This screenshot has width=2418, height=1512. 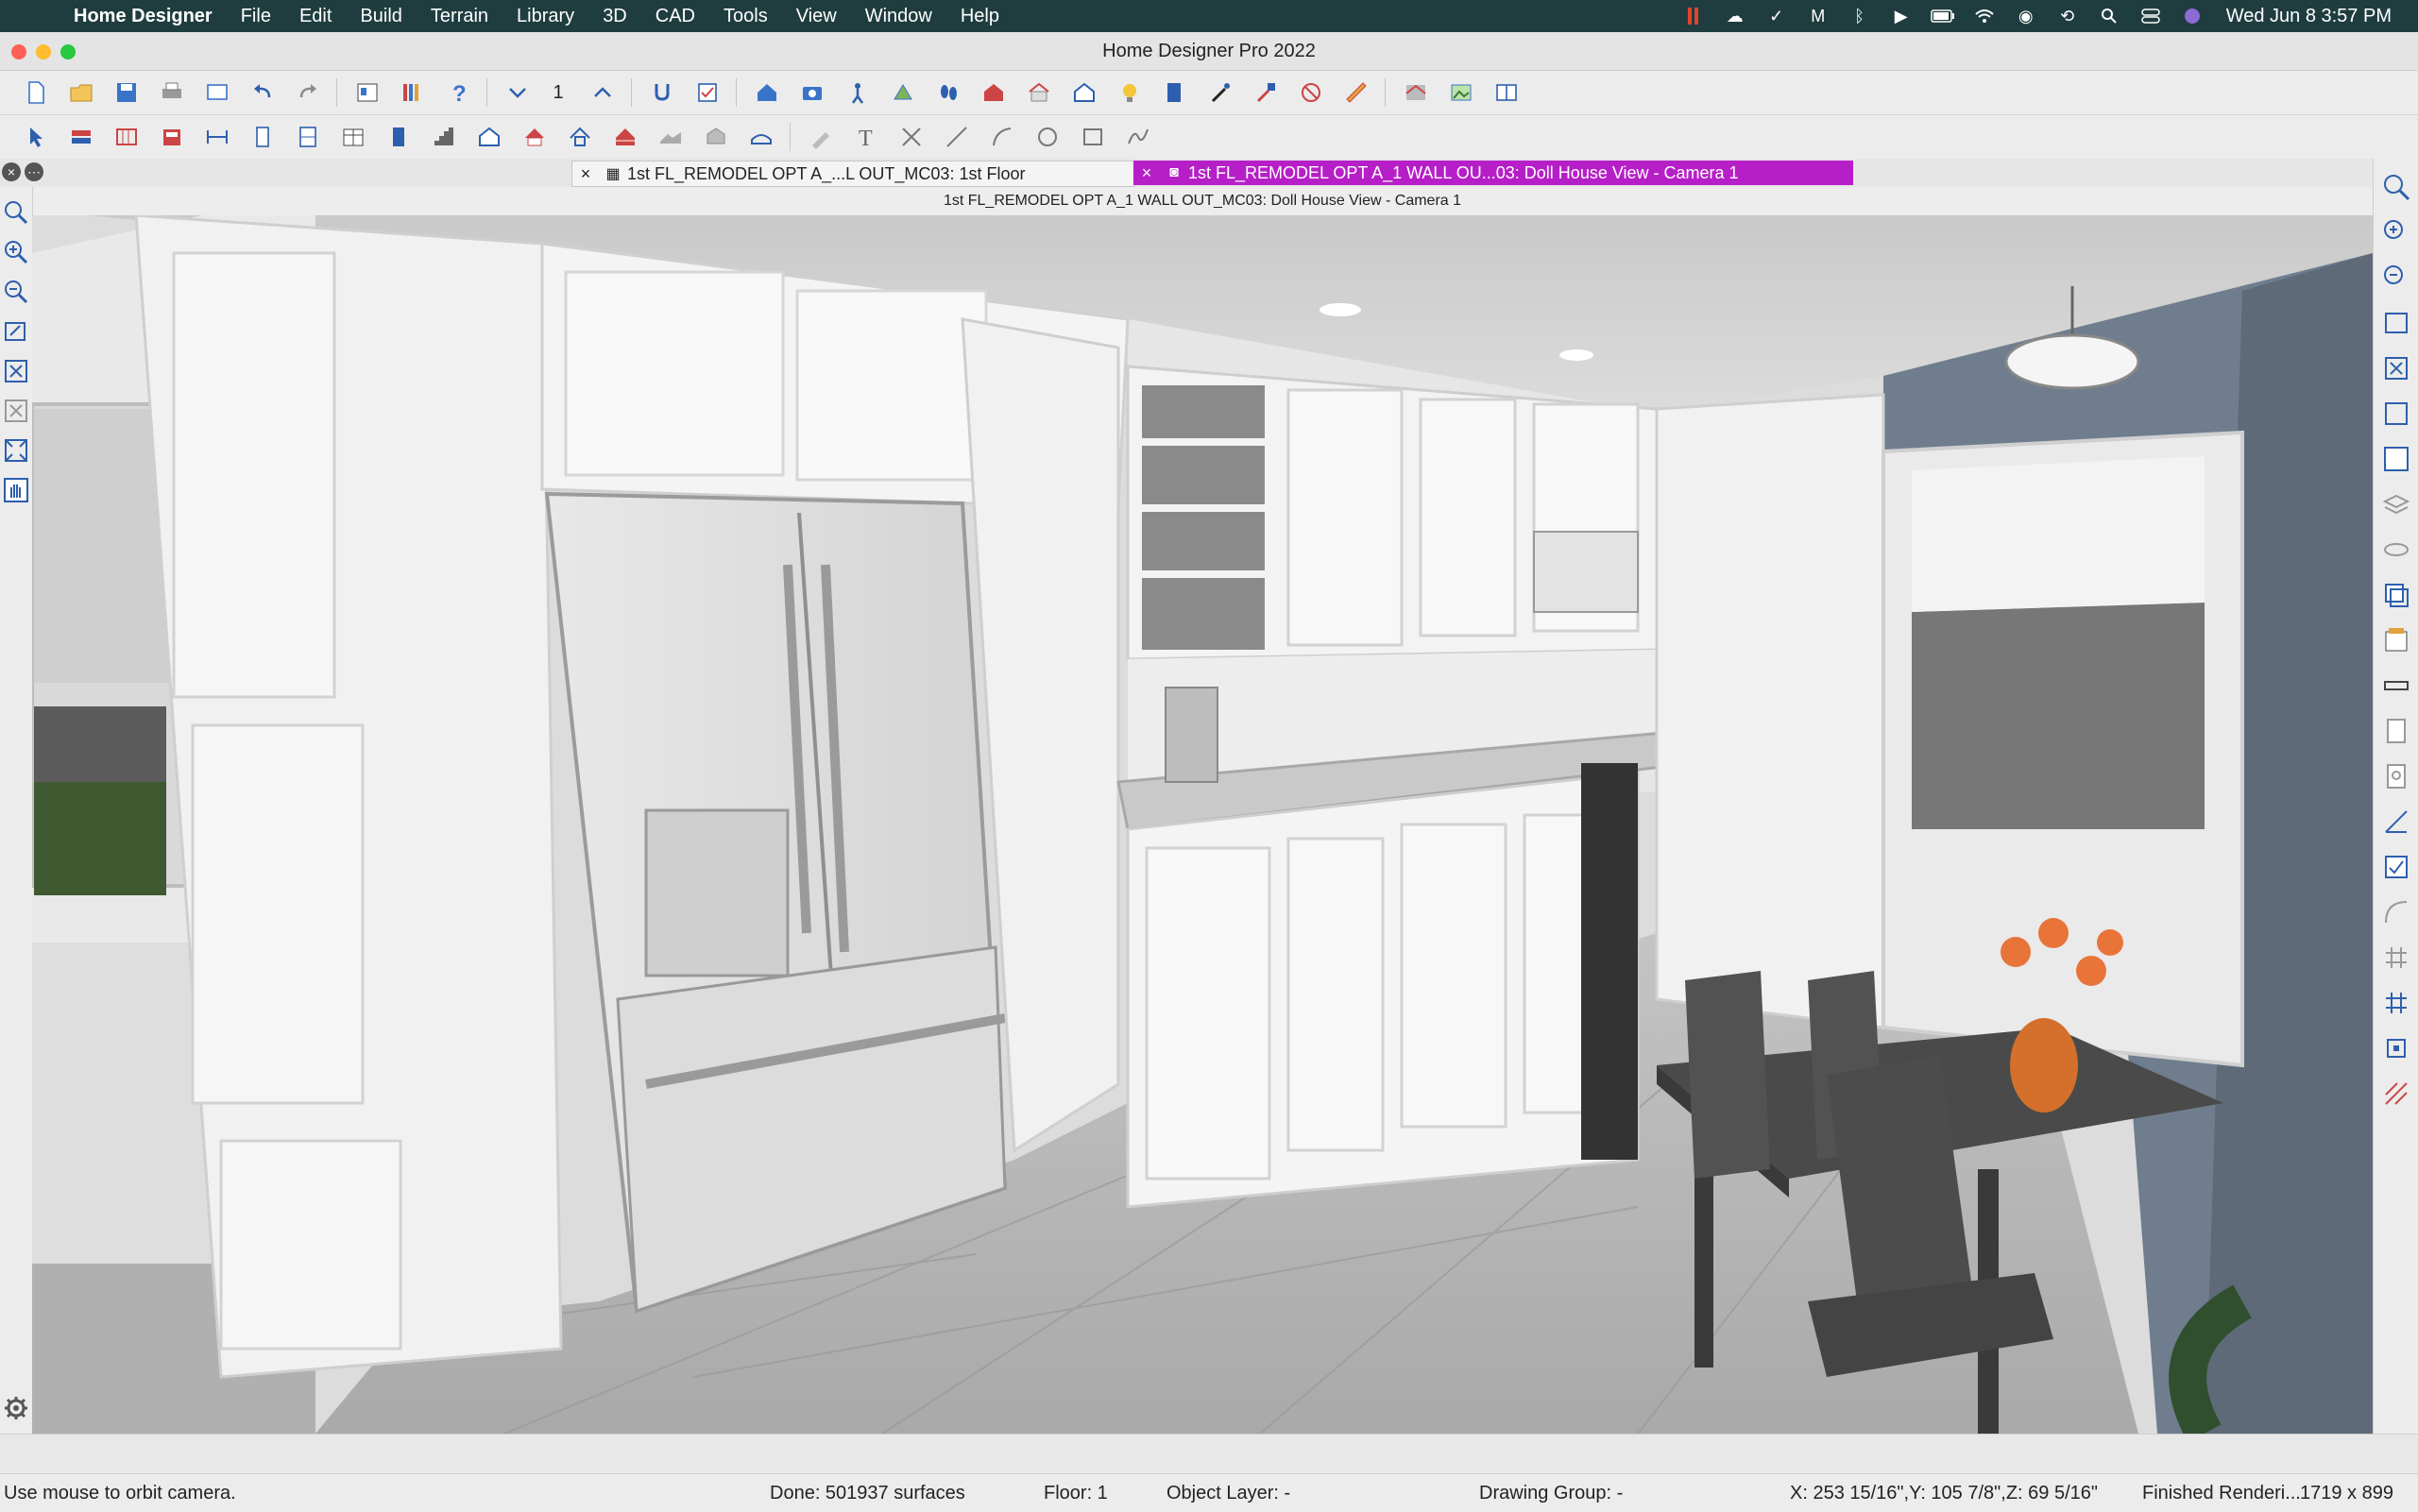 What do you see at coordinates (625, 137) in the screenshot?
I see `brick-roof-icon` at bounding box center [625, 137].